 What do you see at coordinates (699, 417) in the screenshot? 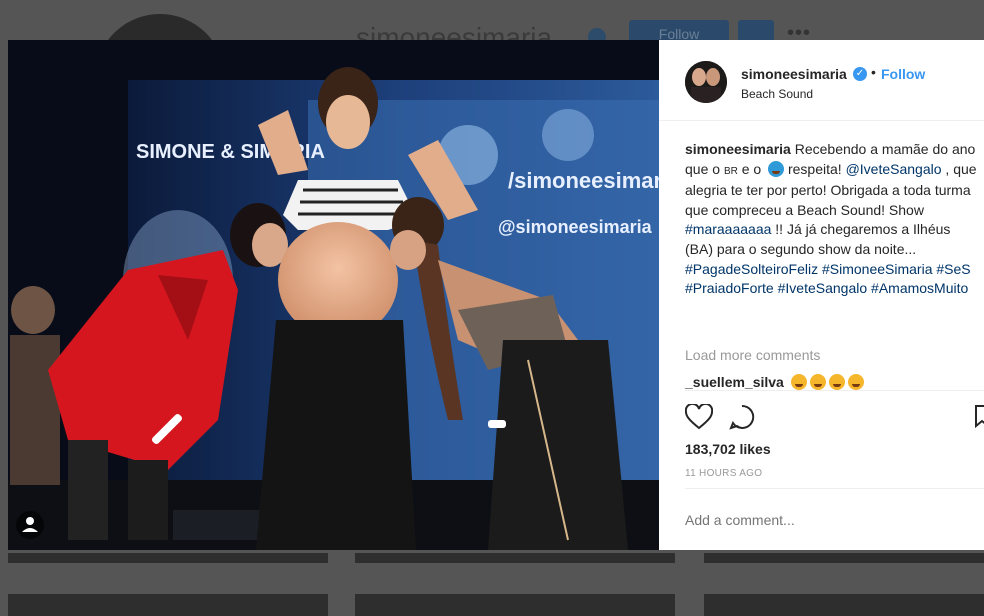
I see `heart-icon` at bounding box center [699, 417].